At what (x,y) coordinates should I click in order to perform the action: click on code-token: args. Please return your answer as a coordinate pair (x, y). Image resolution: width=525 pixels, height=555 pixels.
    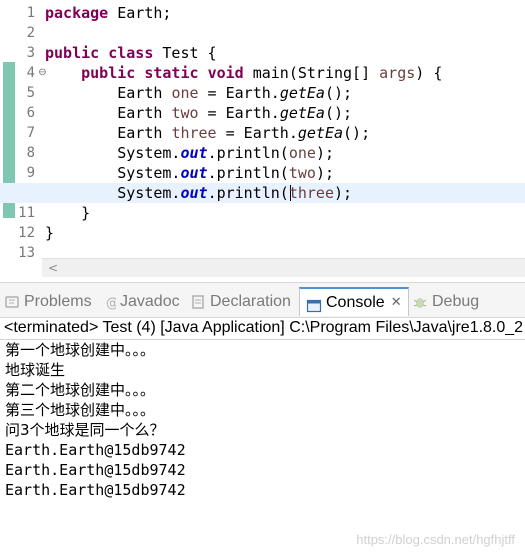
    Looking at the image, I should click on (397, 73).